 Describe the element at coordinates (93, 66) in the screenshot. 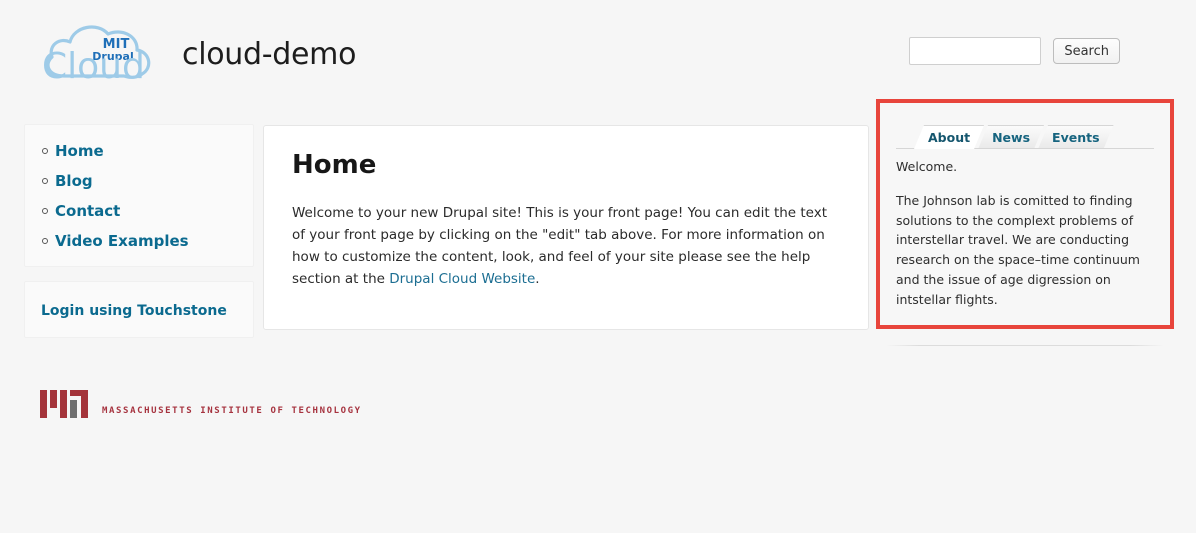

I see `logo-cloud-text: Cloud` at that location.